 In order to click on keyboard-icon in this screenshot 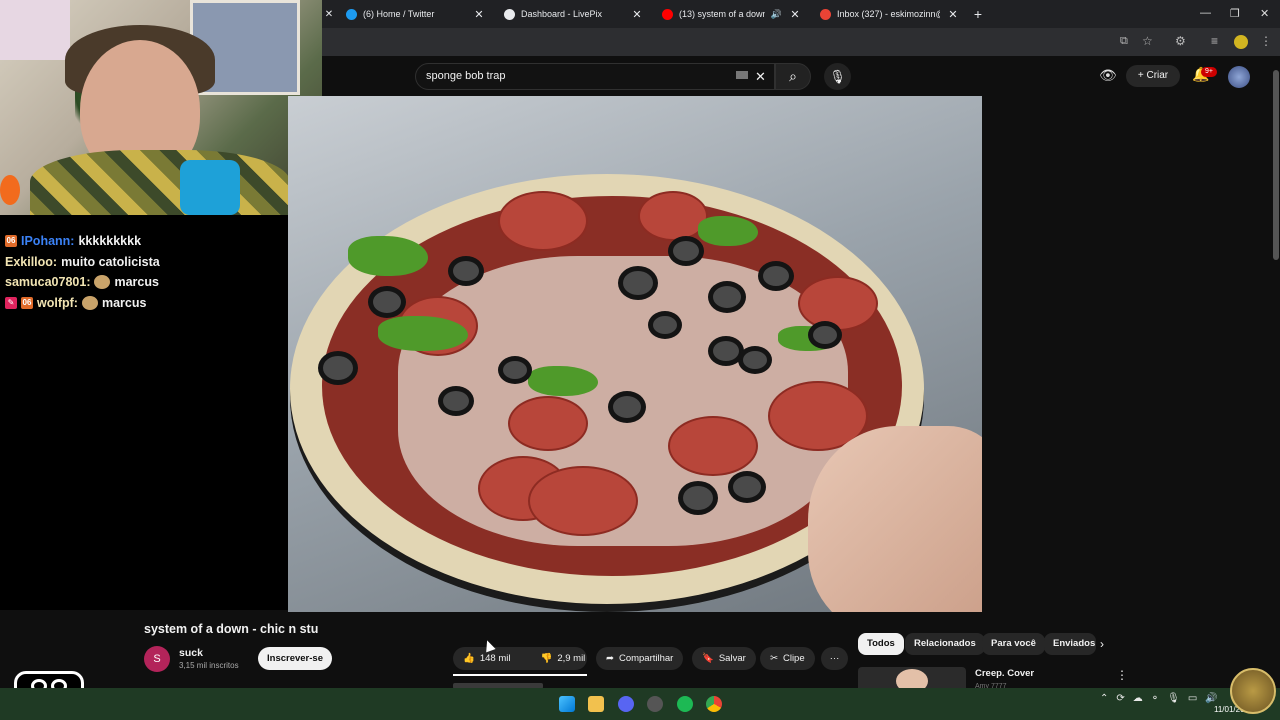, I will do `click(742, 75)`.